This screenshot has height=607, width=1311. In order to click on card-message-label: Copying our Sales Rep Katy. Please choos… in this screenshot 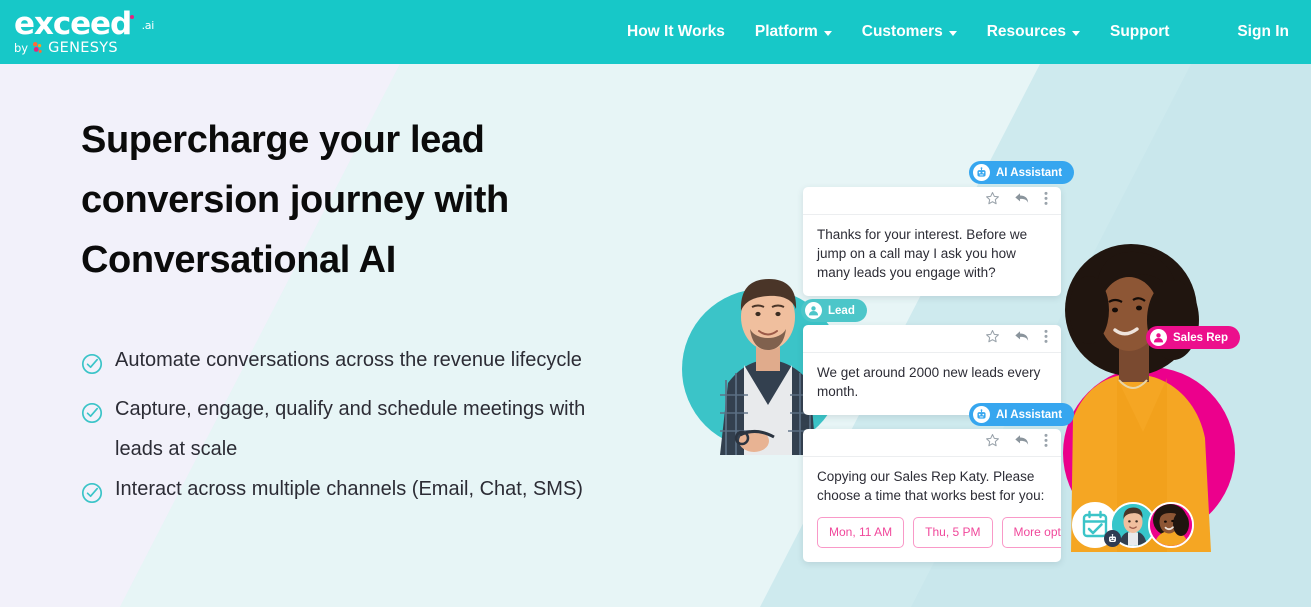, I will do `click(931, 486)`.